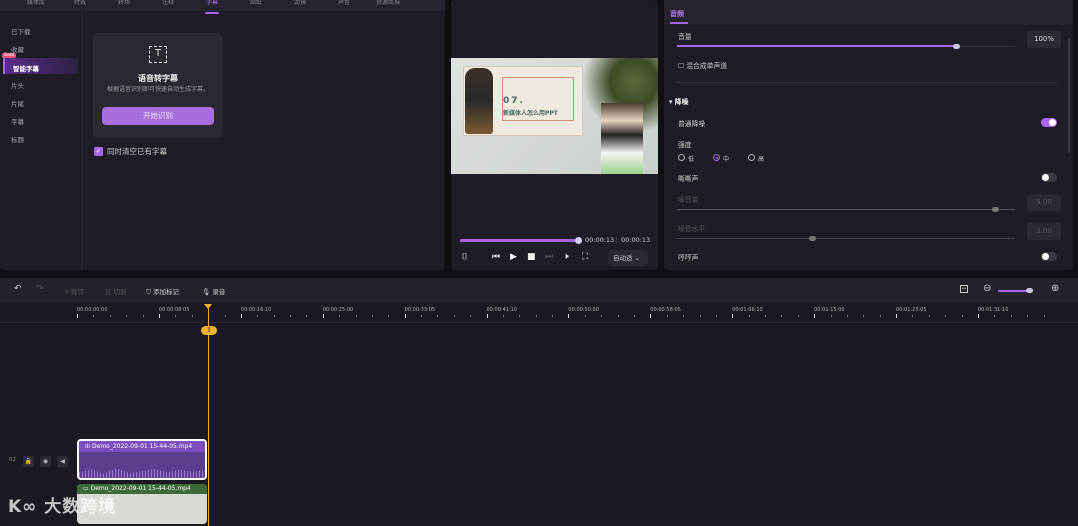 The height and width of the screenshot is (526, 1078). I want to click on mono-checkbox: ☐ 混合成单声道, so click(702, 65).